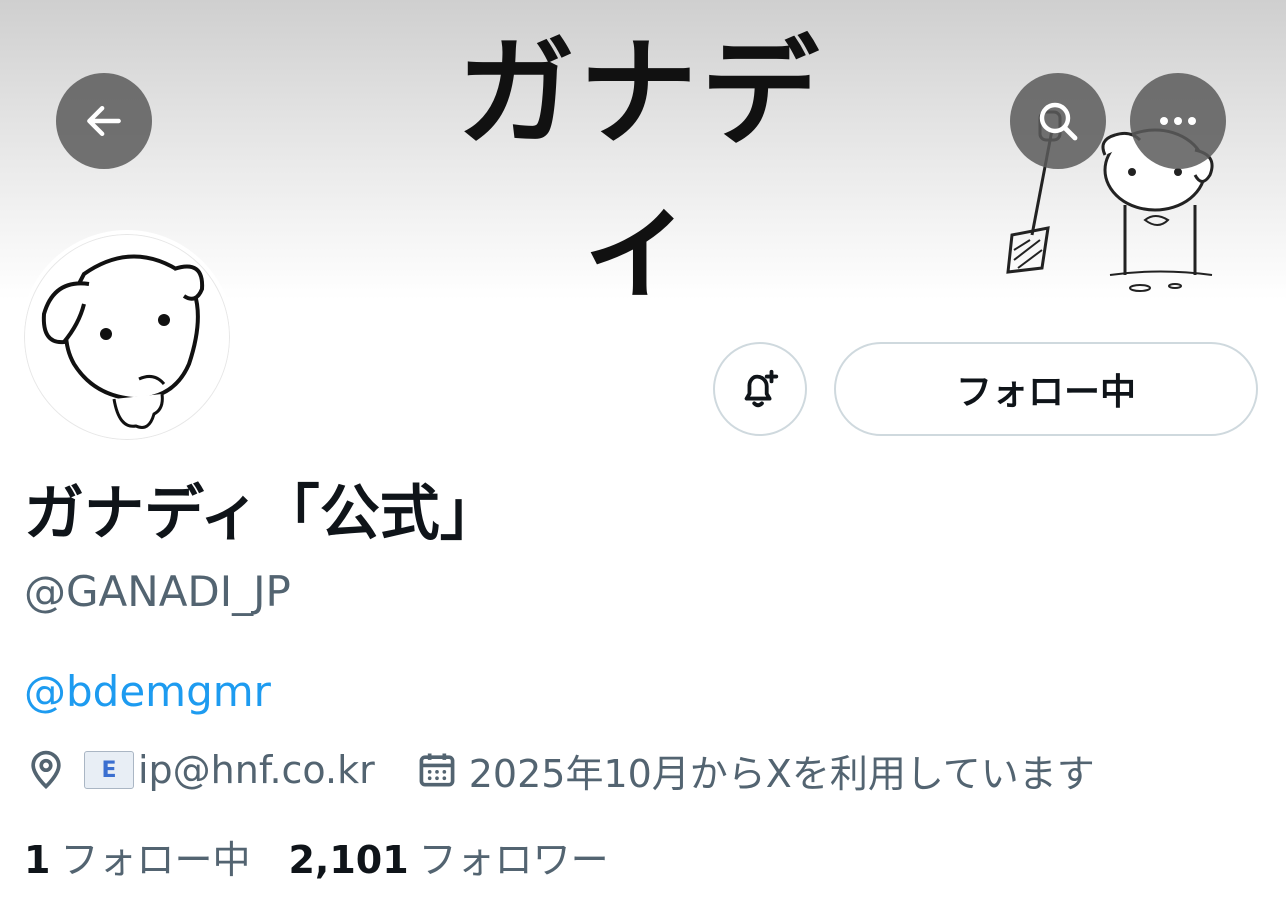  I want to click on bio-mention-link: @bdemgmr, so click(147, 692).